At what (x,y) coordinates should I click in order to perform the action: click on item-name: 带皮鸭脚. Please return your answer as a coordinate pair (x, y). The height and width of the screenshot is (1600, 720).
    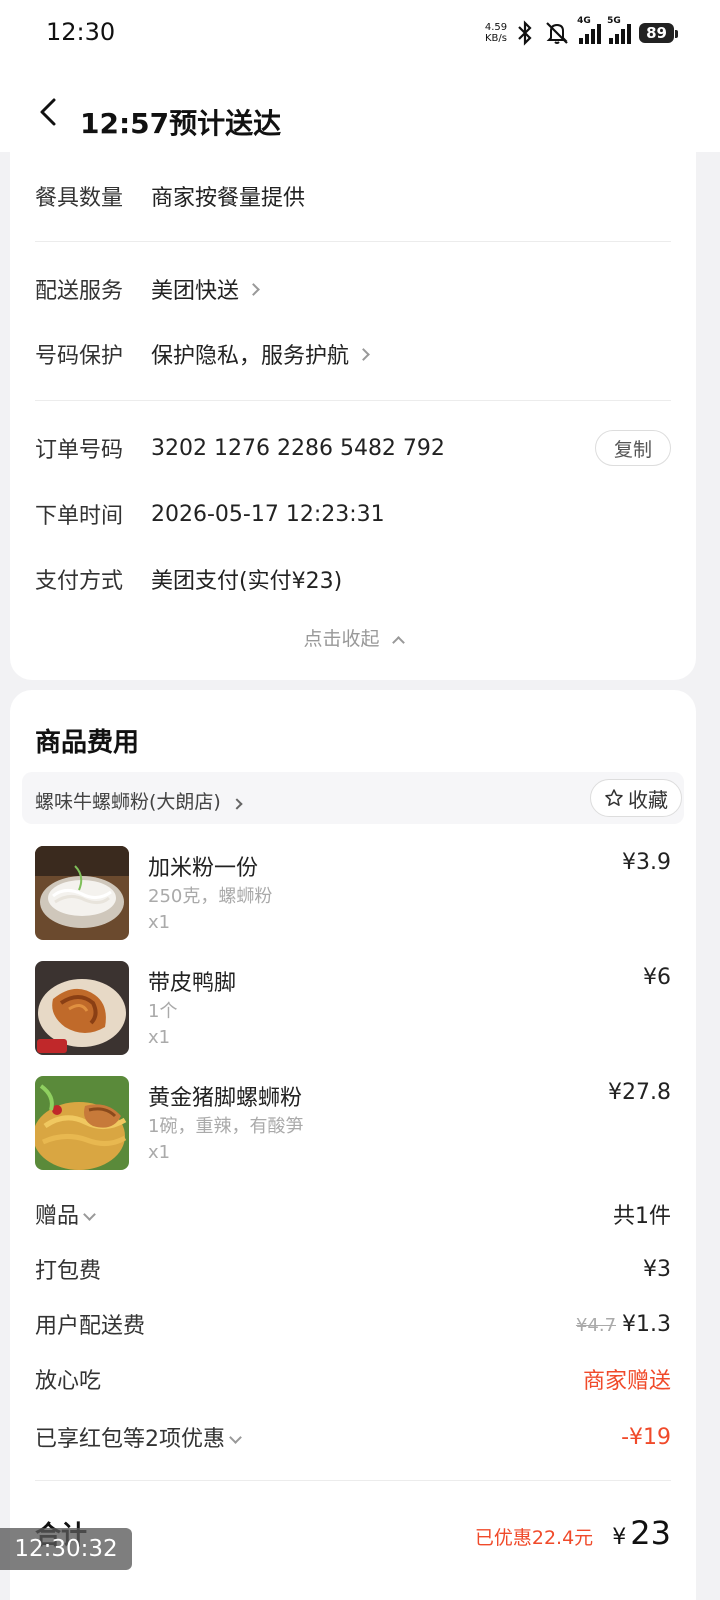
    Looking at the image, I should click on (192, 983).